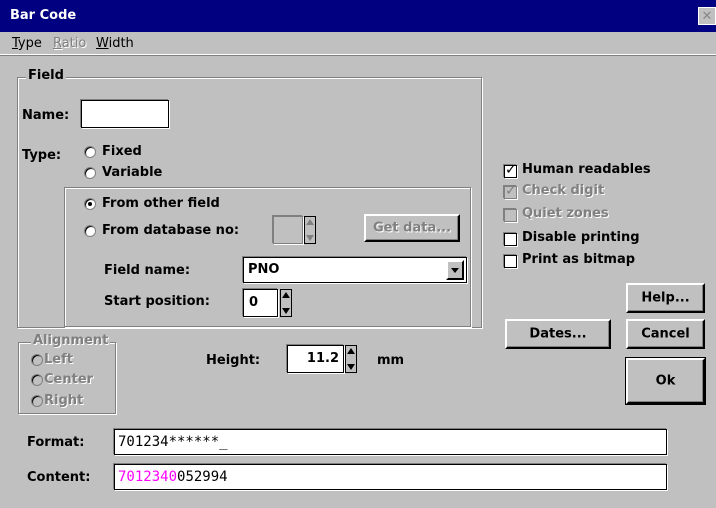 This screenshot has height=508, width=716. I want to click on type-fixed-label: Fixed, so click(122, 151).